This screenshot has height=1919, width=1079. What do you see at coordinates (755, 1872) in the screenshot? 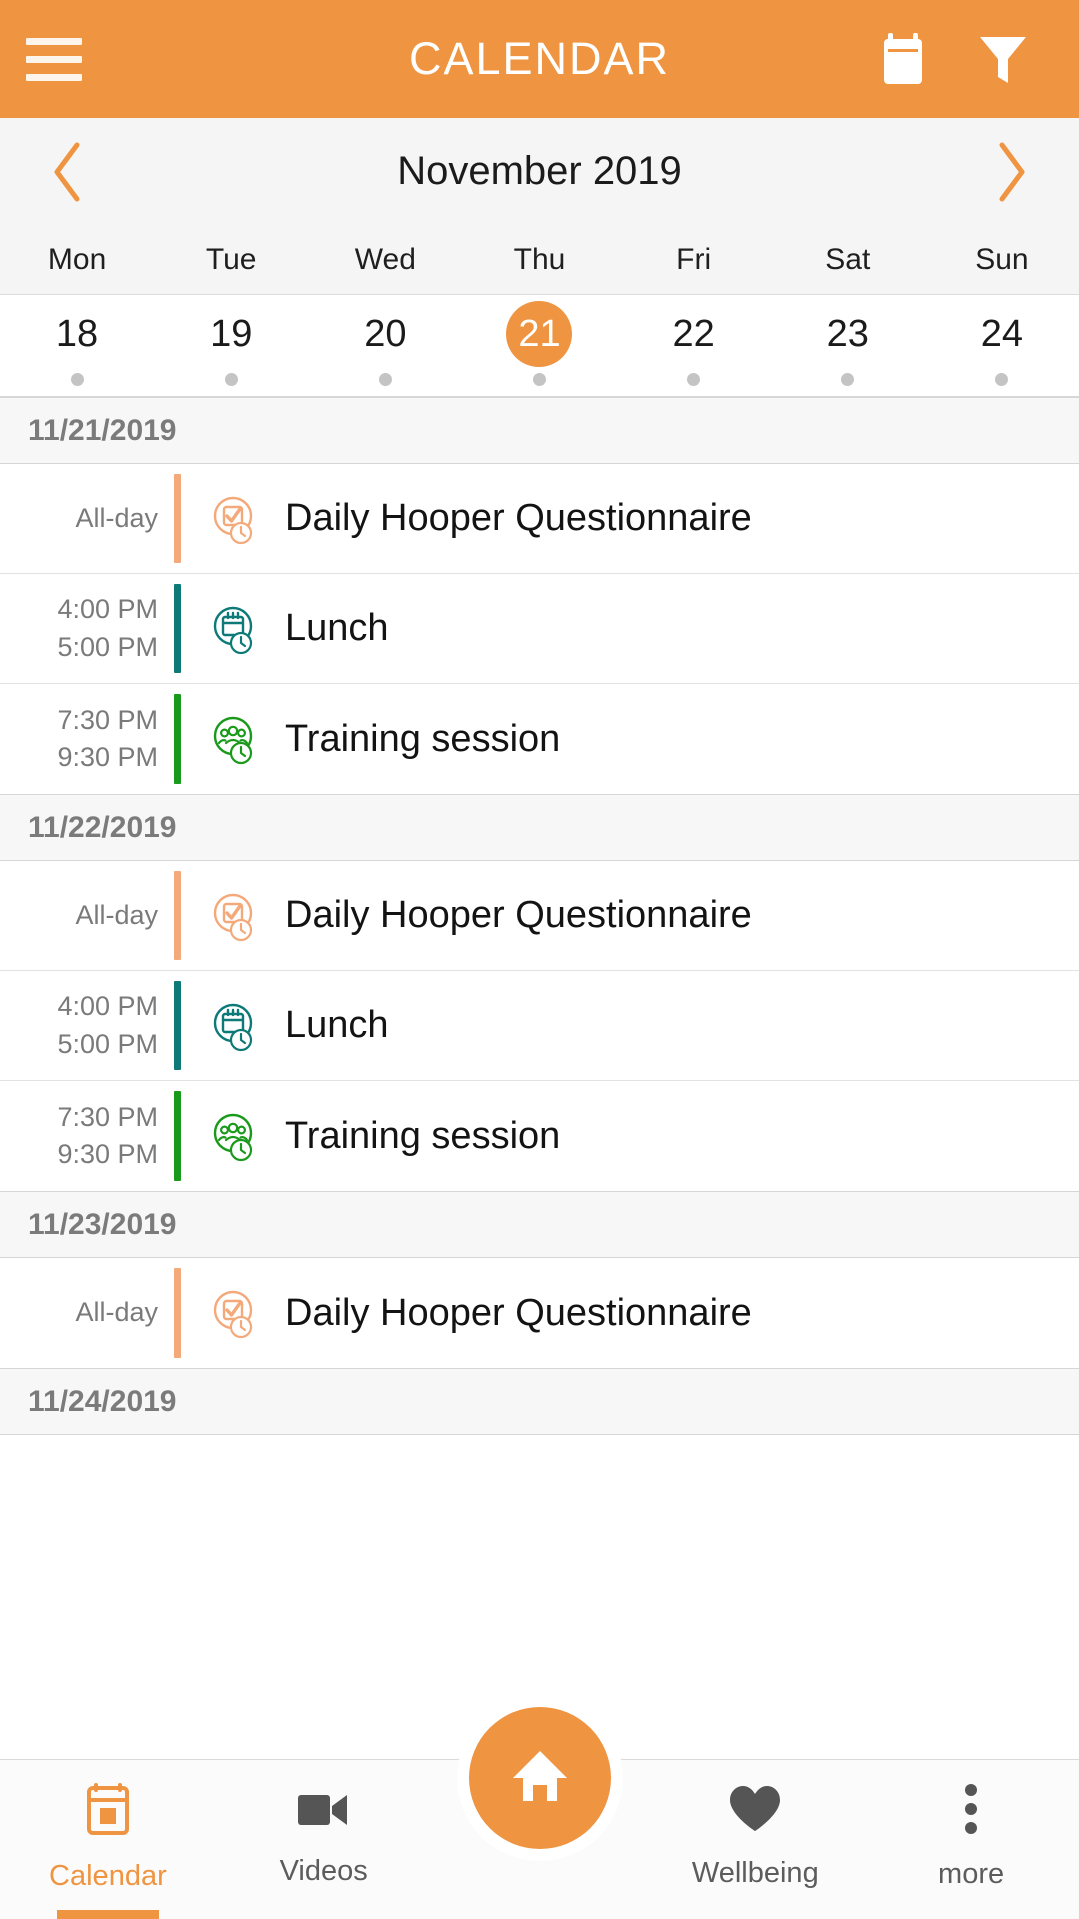
I see `tab-label: Wellbeing` at bounding box center [755, 1872].